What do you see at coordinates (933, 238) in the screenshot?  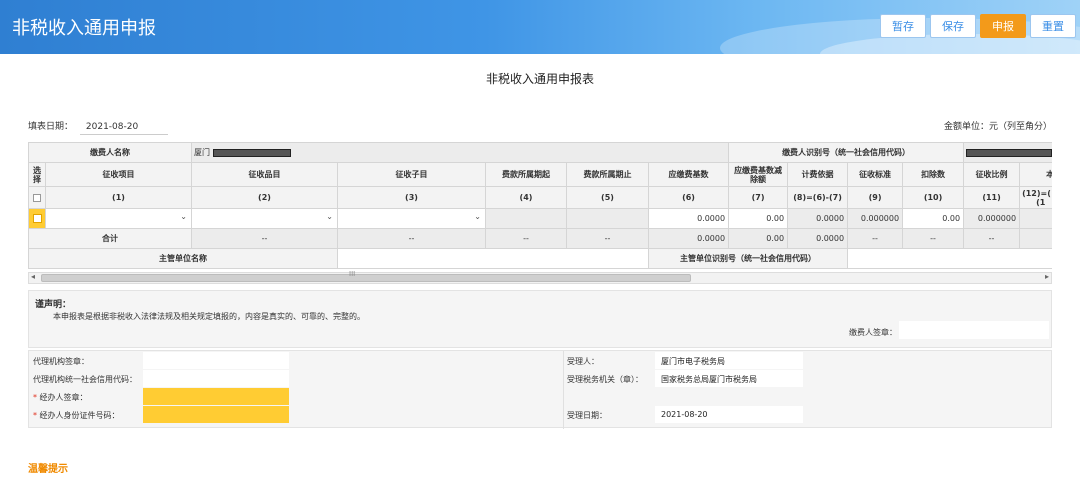 I see `total-deduct-num: --` at bounding box center [933, 238].